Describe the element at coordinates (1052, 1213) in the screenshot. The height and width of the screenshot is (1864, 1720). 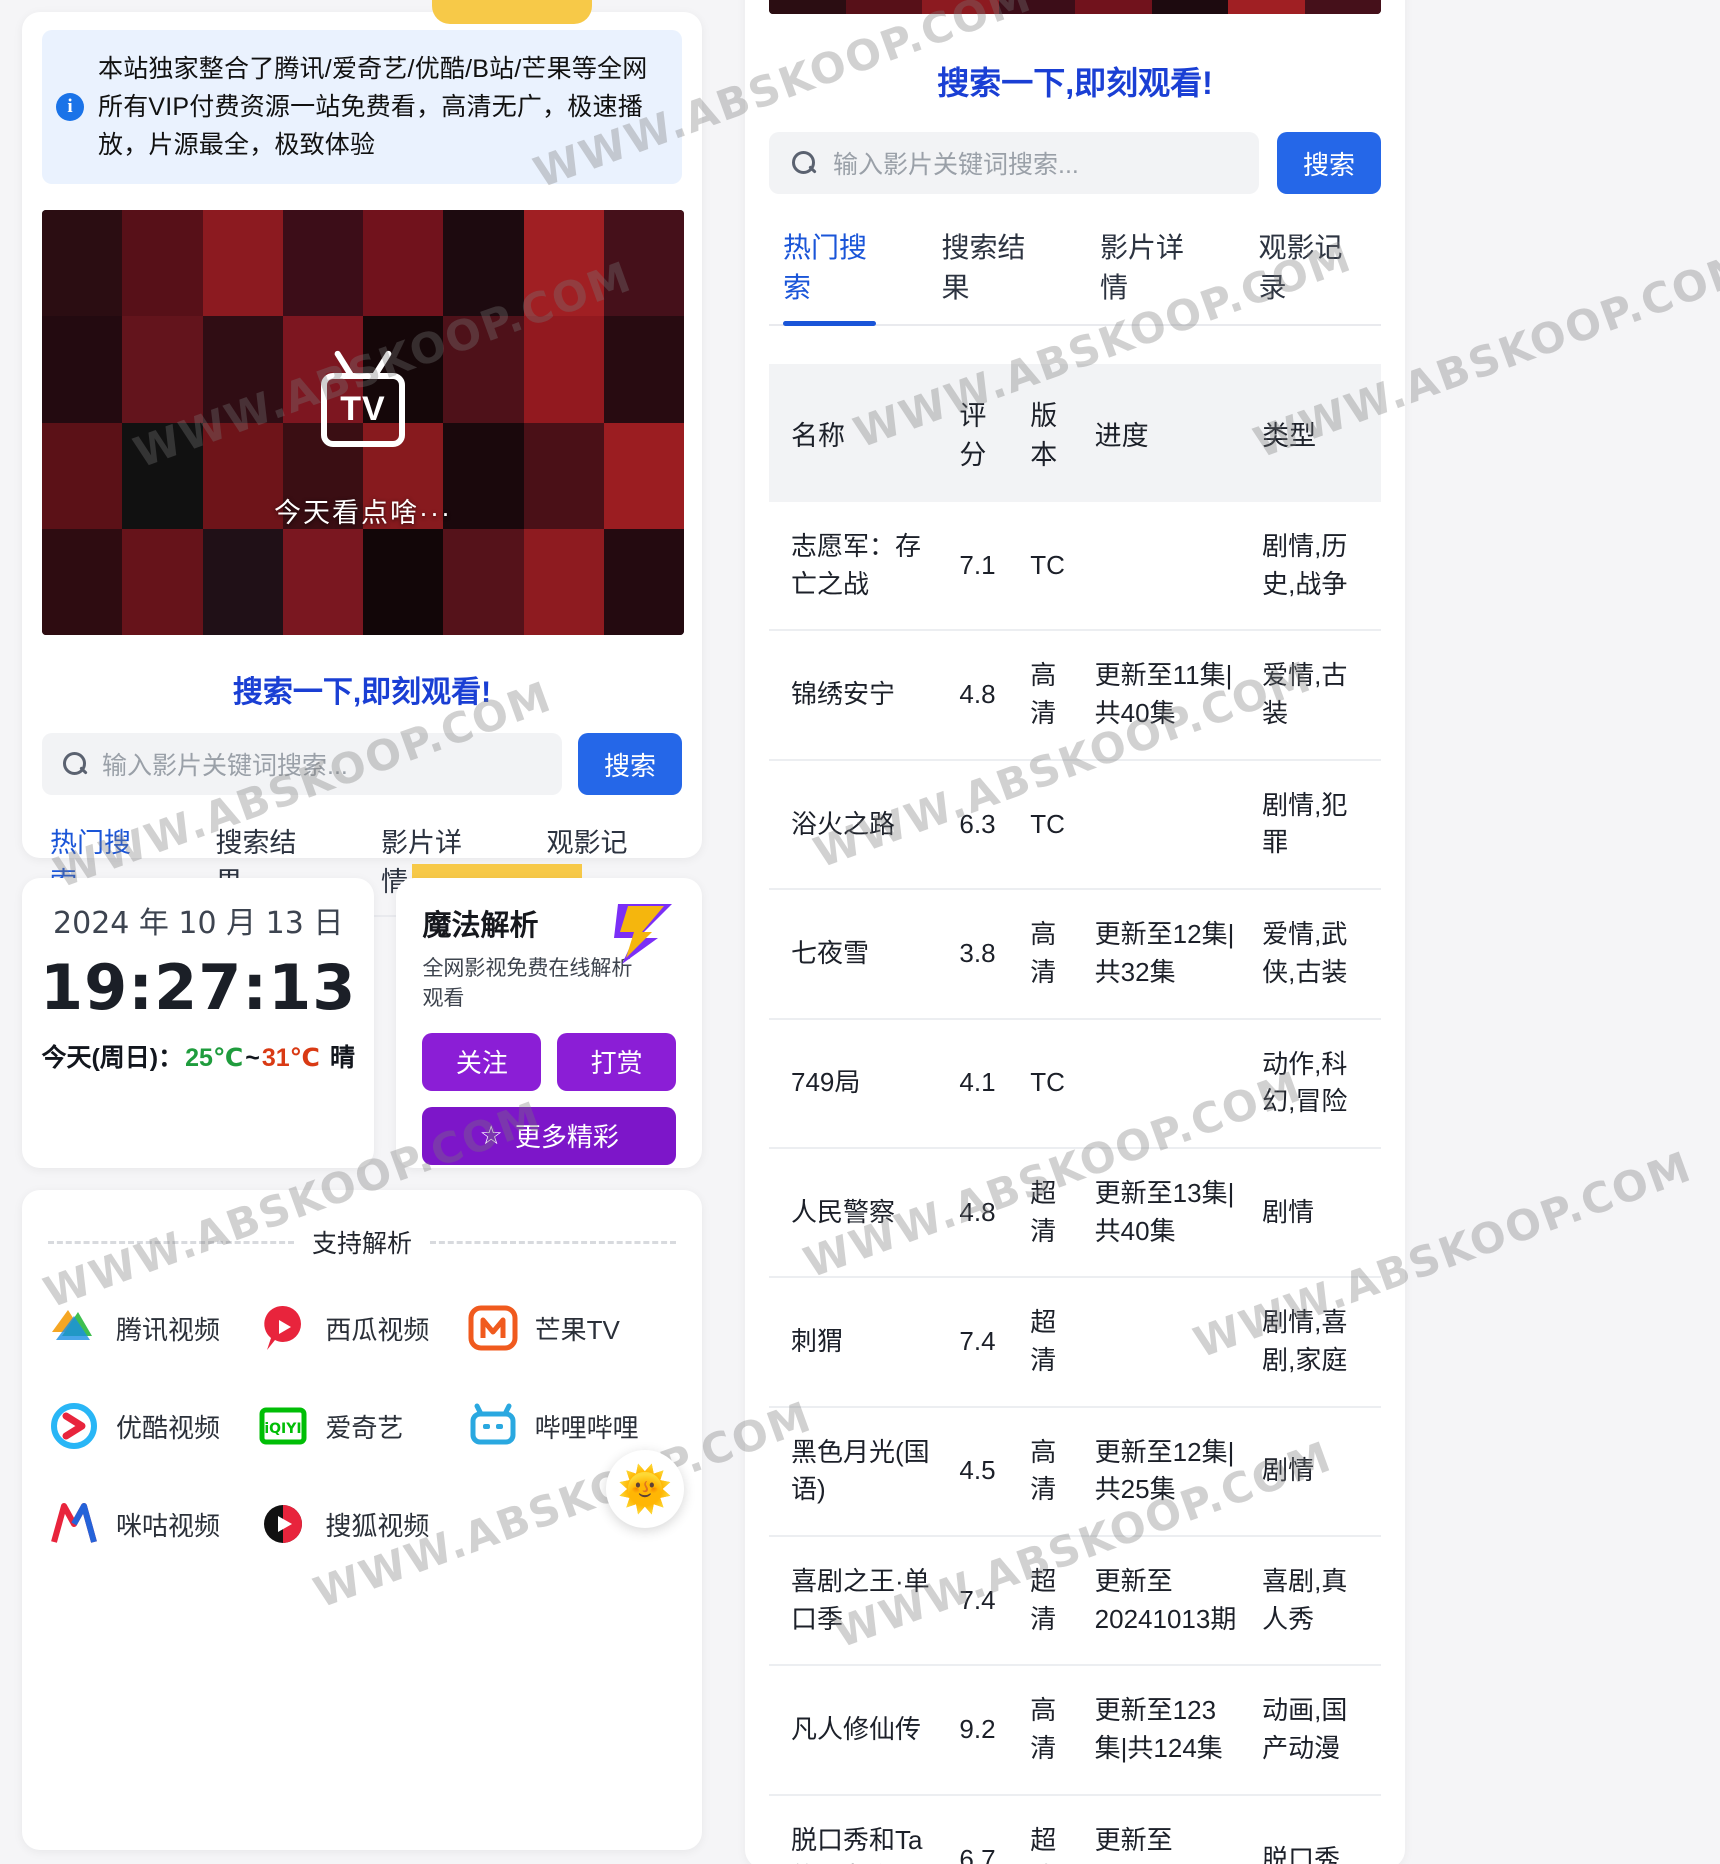
I see `cell-version: 超清` at that location.